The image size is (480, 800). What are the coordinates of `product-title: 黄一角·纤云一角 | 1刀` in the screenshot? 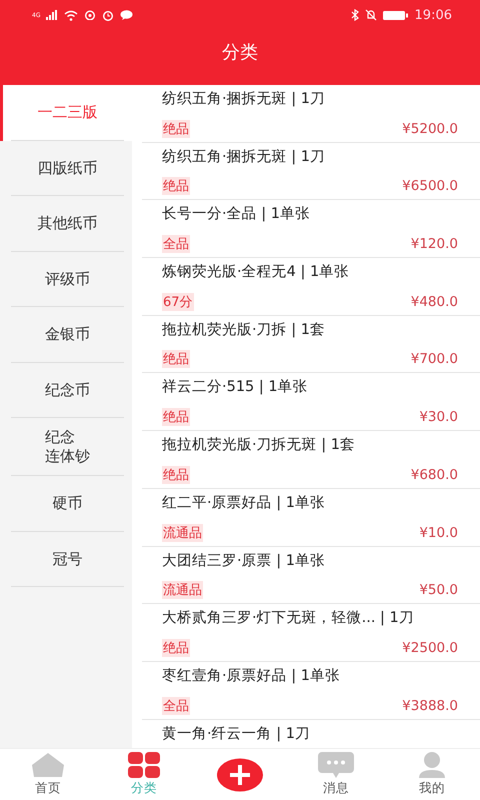 It's located at (236, 733).